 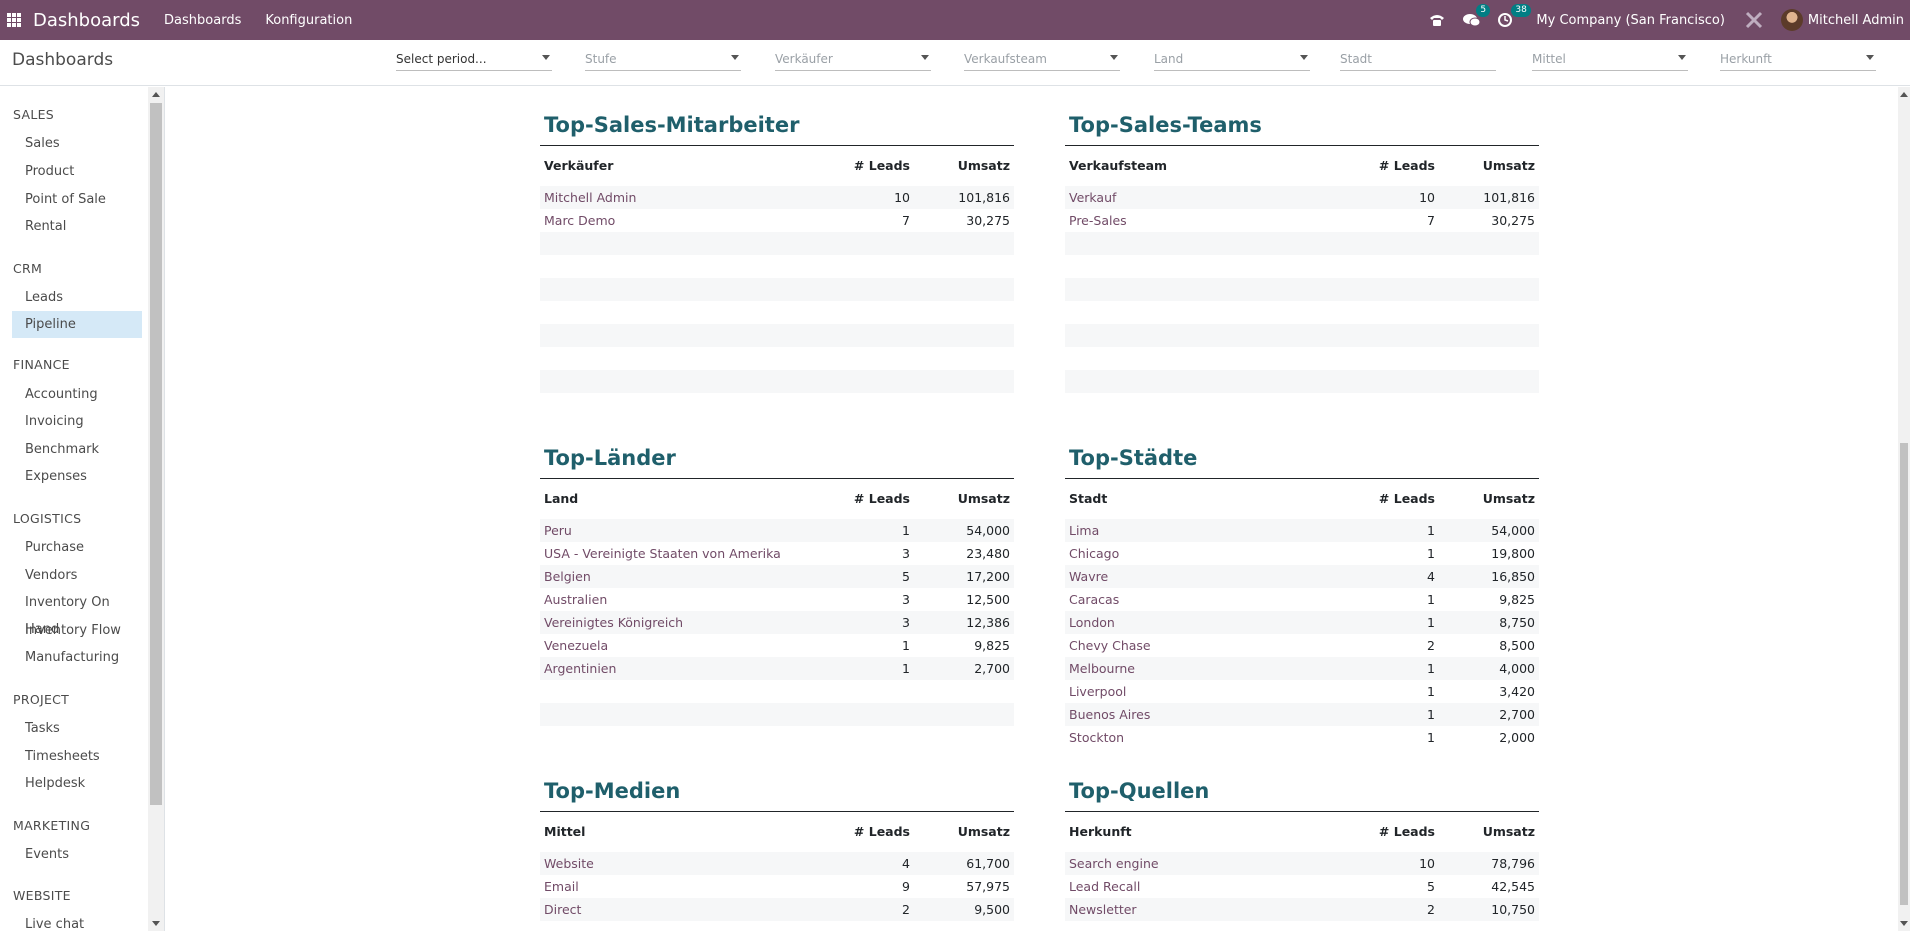 I want to click on row-name: Newsletter, so click(x=1207, y=909).